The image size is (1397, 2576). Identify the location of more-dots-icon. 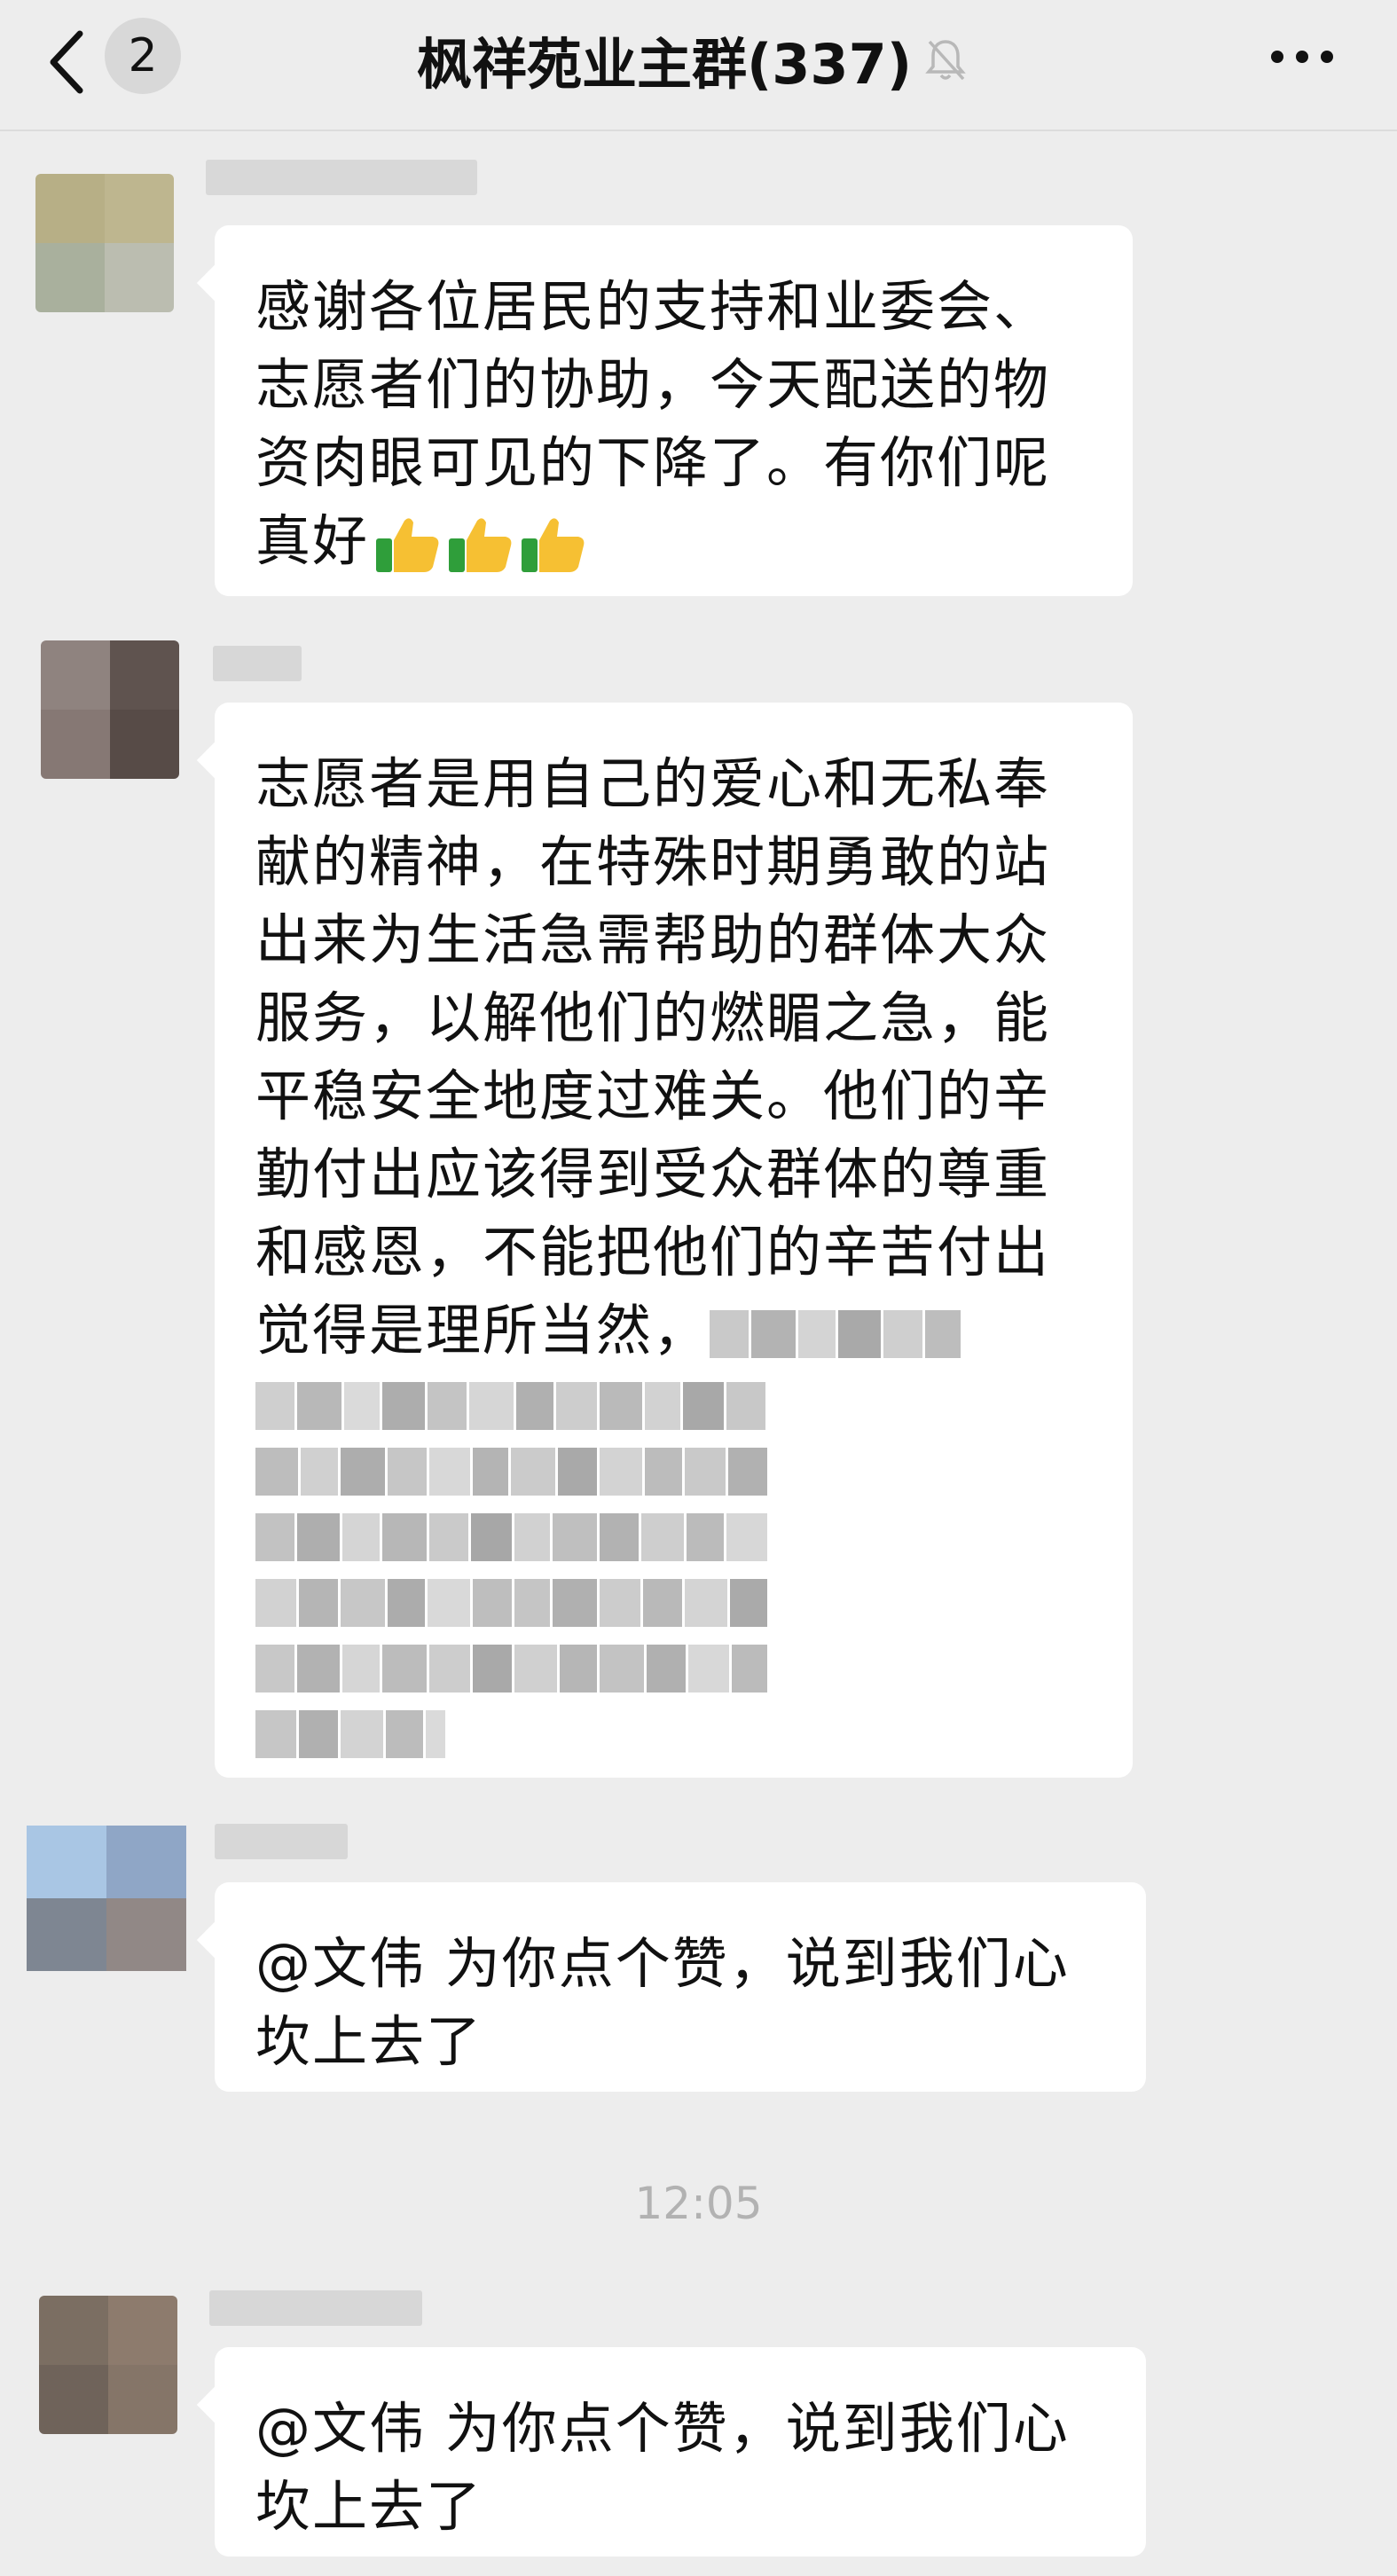
(1302, 56).